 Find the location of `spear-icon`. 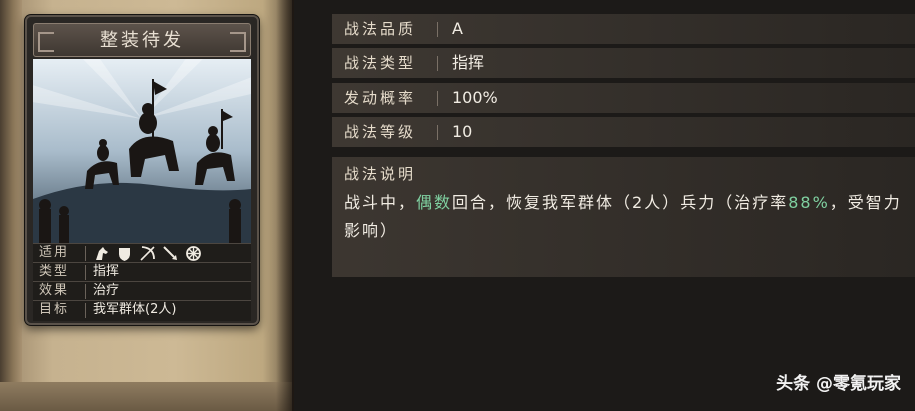

spear-icon is located at coordinates (170, 253).